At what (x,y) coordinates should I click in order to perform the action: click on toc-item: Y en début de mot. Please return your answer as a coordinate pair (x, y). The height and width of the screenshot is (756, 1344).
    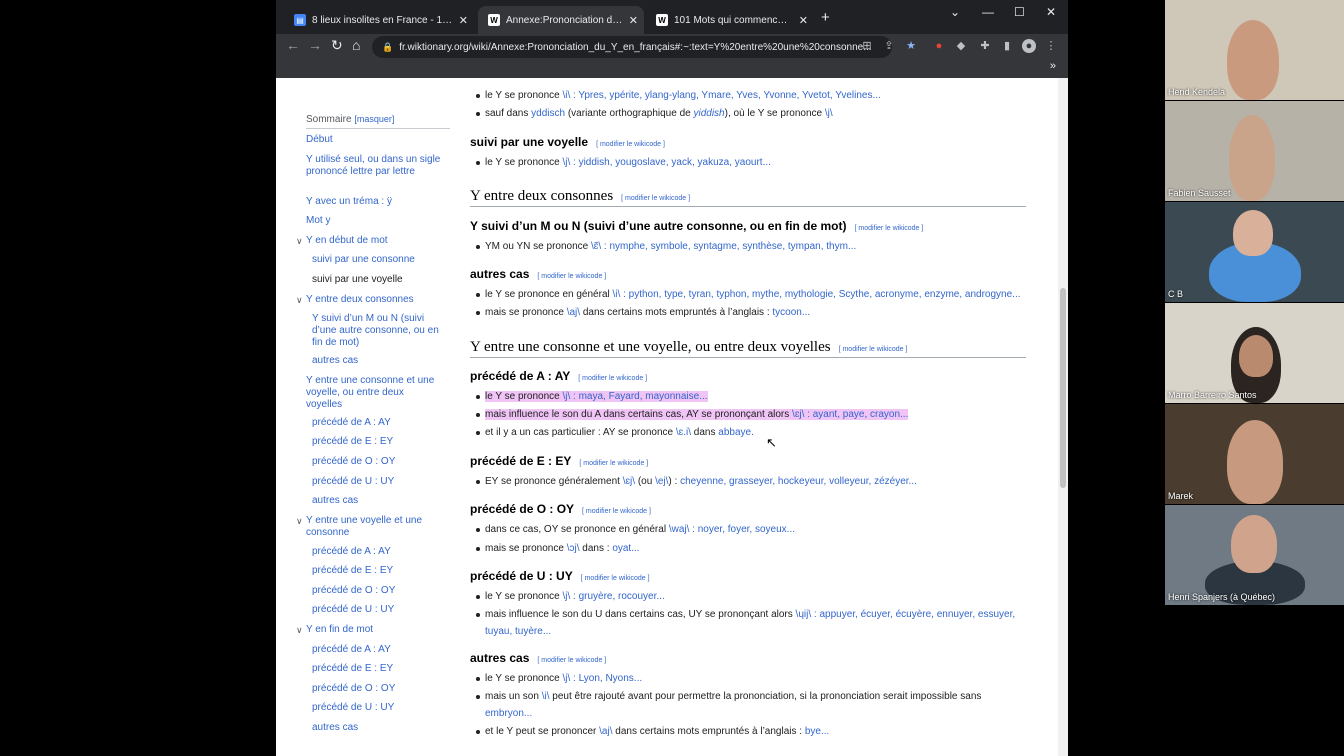
    Looking at the image, I should click on (374, 241).